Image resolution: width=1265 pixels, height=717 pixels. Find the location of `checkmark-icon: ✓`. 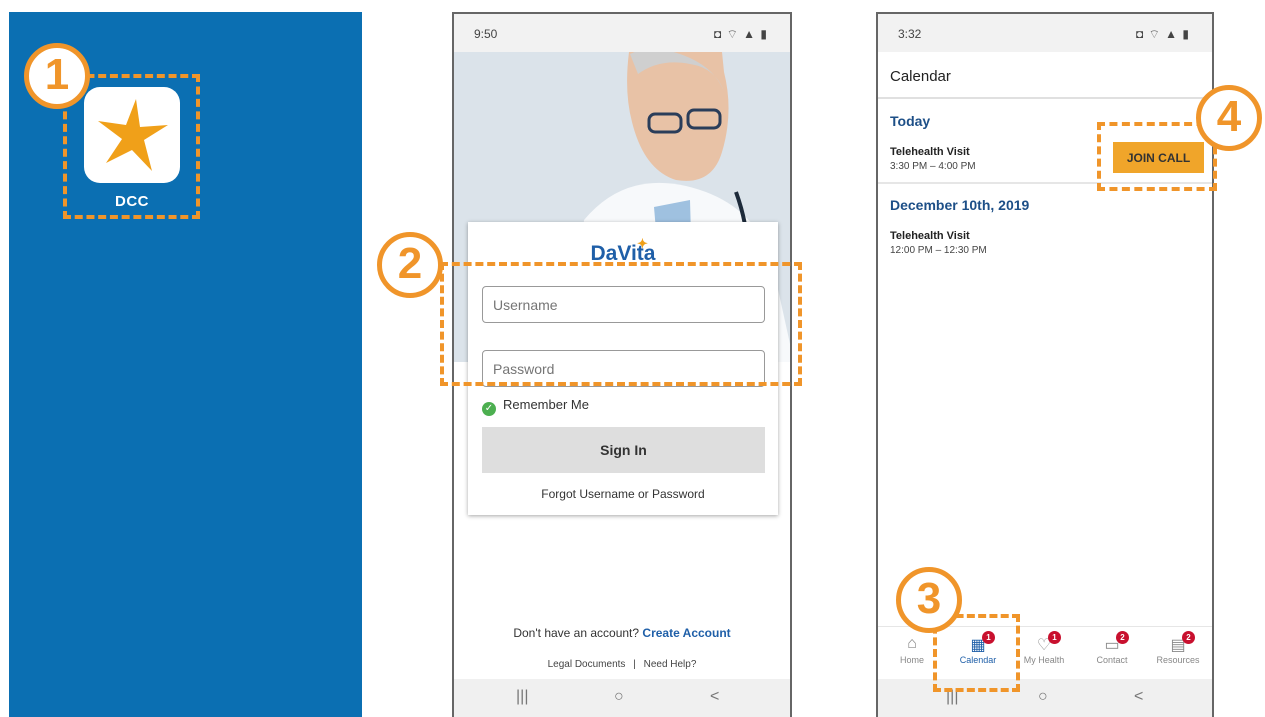

checkmark-icon: ✓ is located at coordinates (489, 409).